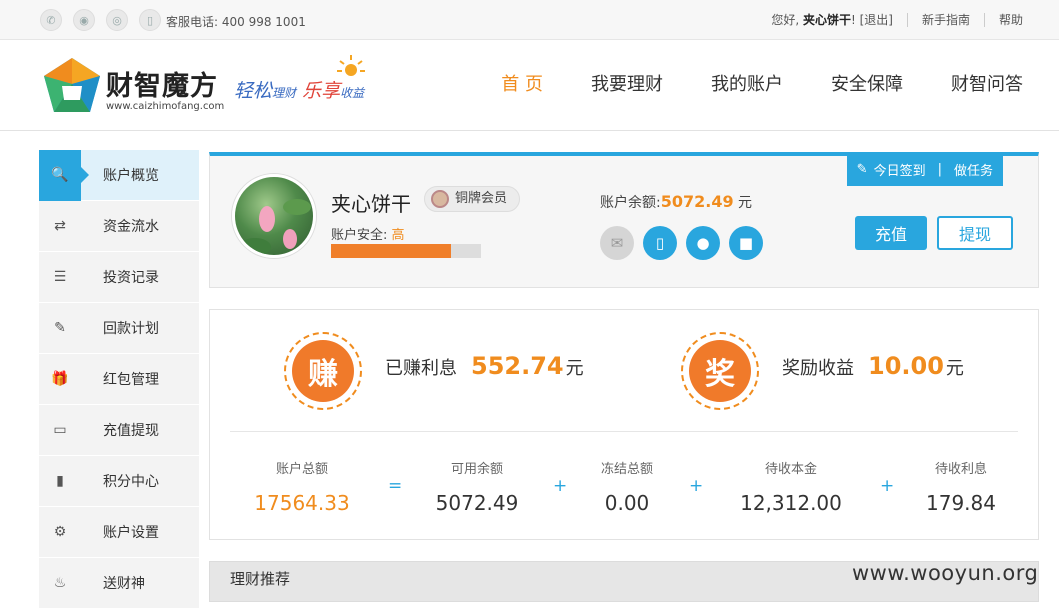  What do you see at coordinates (954, 368) in the screenshot?
I see `reward-unit: 元` at bounding box center [954, 368].